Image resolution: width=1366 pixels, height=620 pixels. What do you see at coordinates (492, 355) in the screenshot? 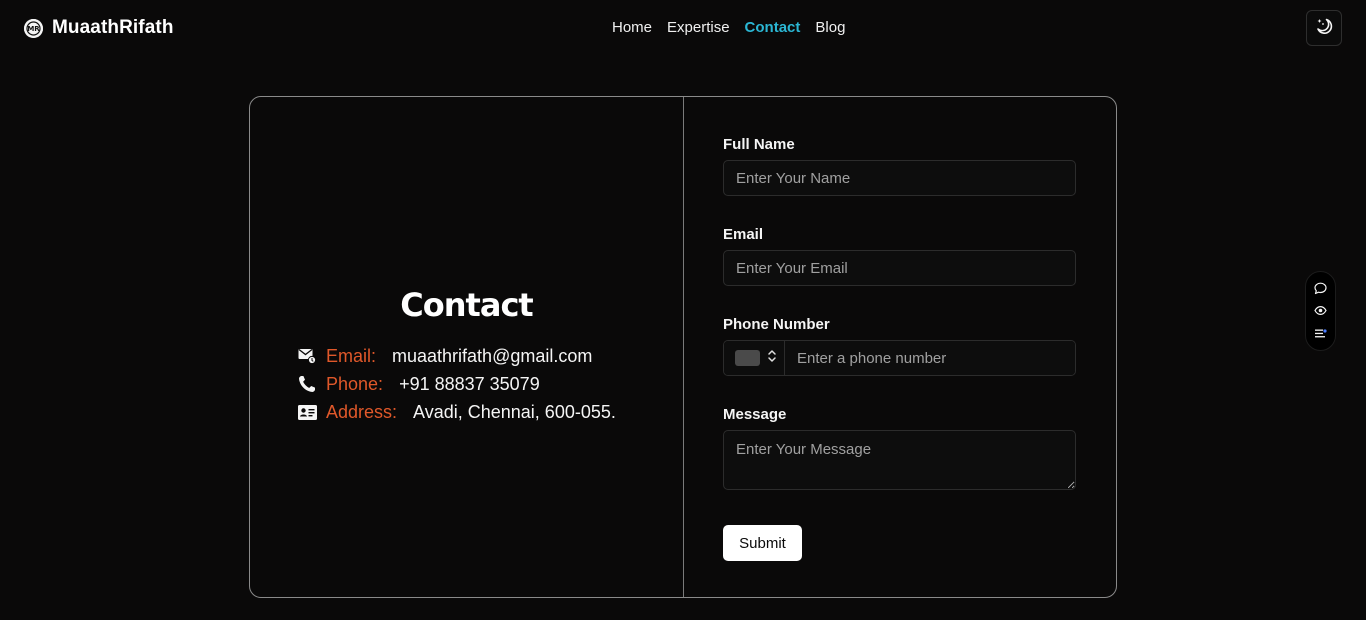
I see `info-value-email: muaathrifath@gmail.com` at bounding box center [492, 355].